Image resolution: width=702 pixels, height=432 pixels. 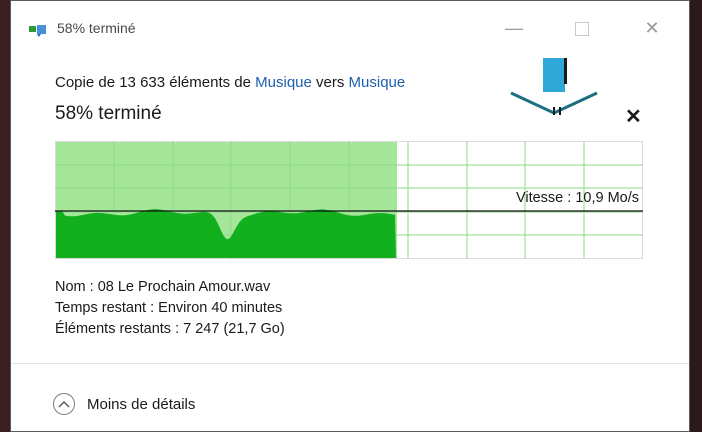 What do you see at coordinates (37, 31) in the screenshot?
I see `file-copy-icon` at bounding box center [37, 31].